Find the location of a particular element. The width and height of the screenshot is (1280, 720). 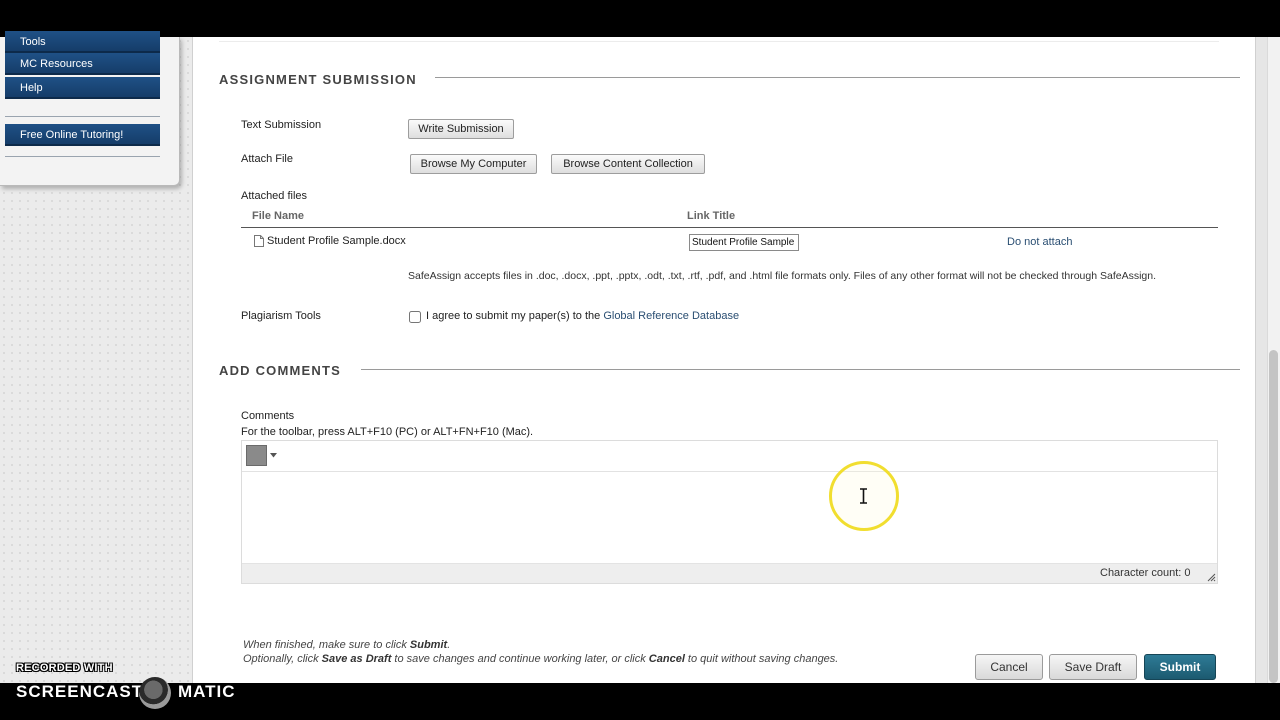

recorded-with-label: RECORDED WITH is located at coordinates (64, 668).